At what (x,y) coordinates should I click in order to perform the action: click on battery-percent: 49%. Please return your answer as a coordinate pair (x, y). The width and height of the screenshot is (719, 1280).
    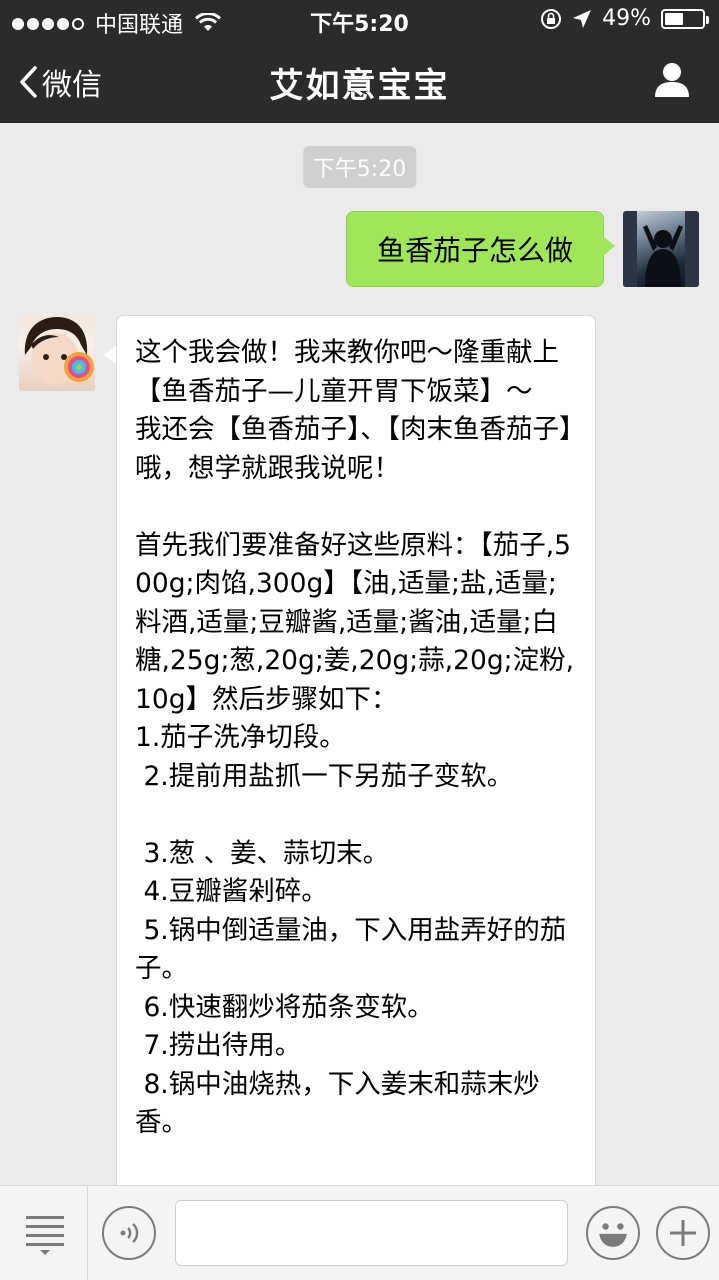
    Looking at the image, I should click on (626, 18).